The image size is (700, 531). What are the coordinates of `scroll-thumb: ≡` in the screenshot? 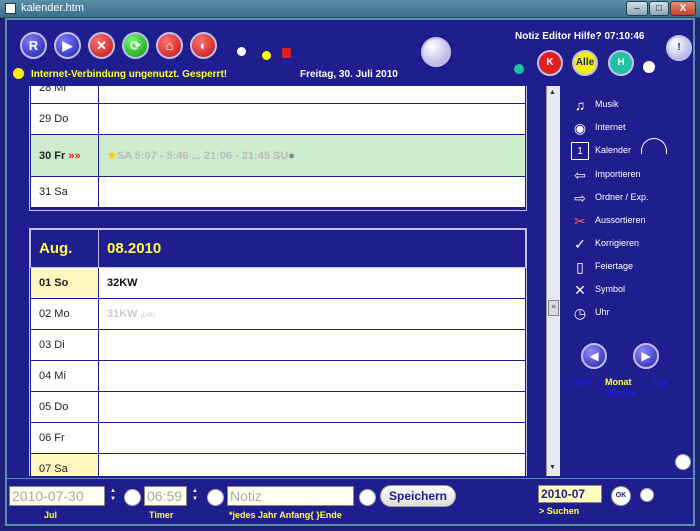 It's located at (553, 308).